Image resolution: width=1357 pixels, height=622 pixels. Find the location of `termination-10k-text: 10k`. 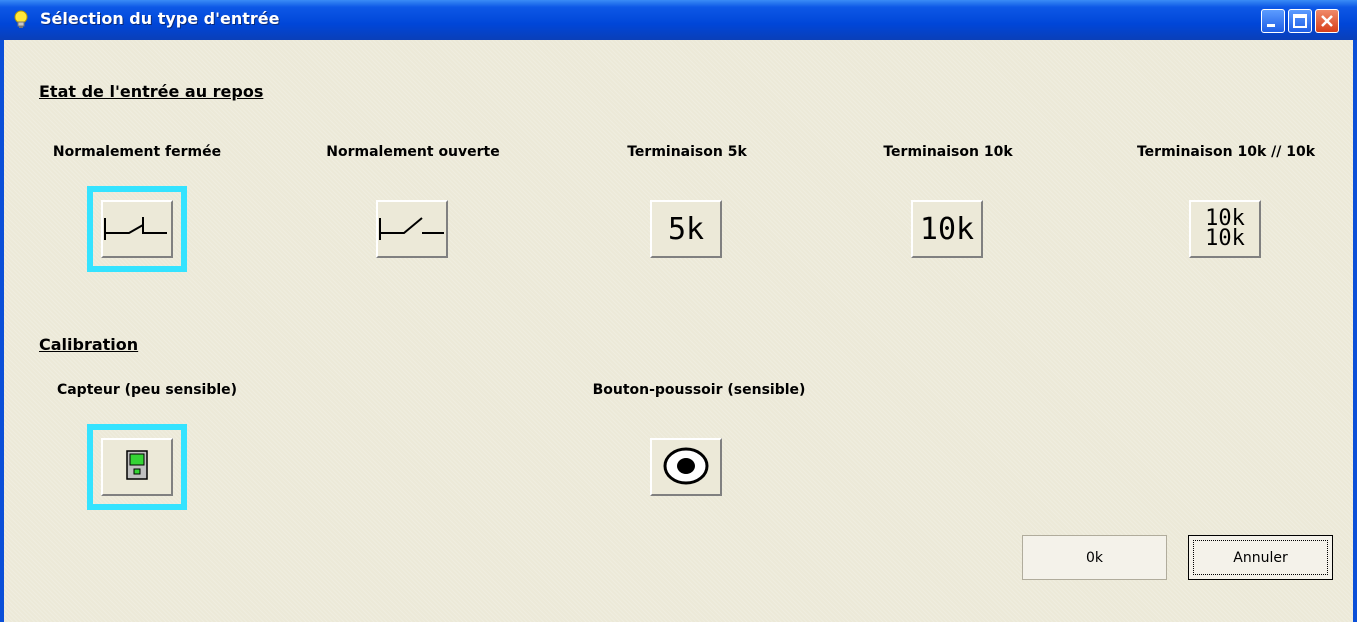

termination-10k-text: 10k is located at coordinates (947, 229).